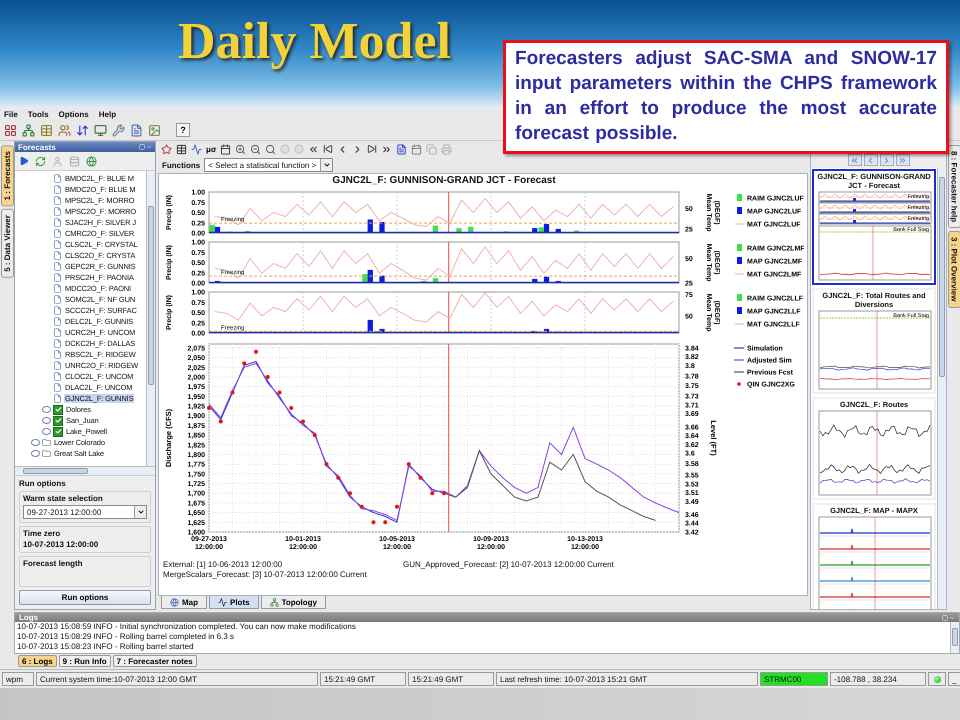 The height and width of the screenshot is (720, 960). I want to click on section-title: Run options, so click(43, 483).